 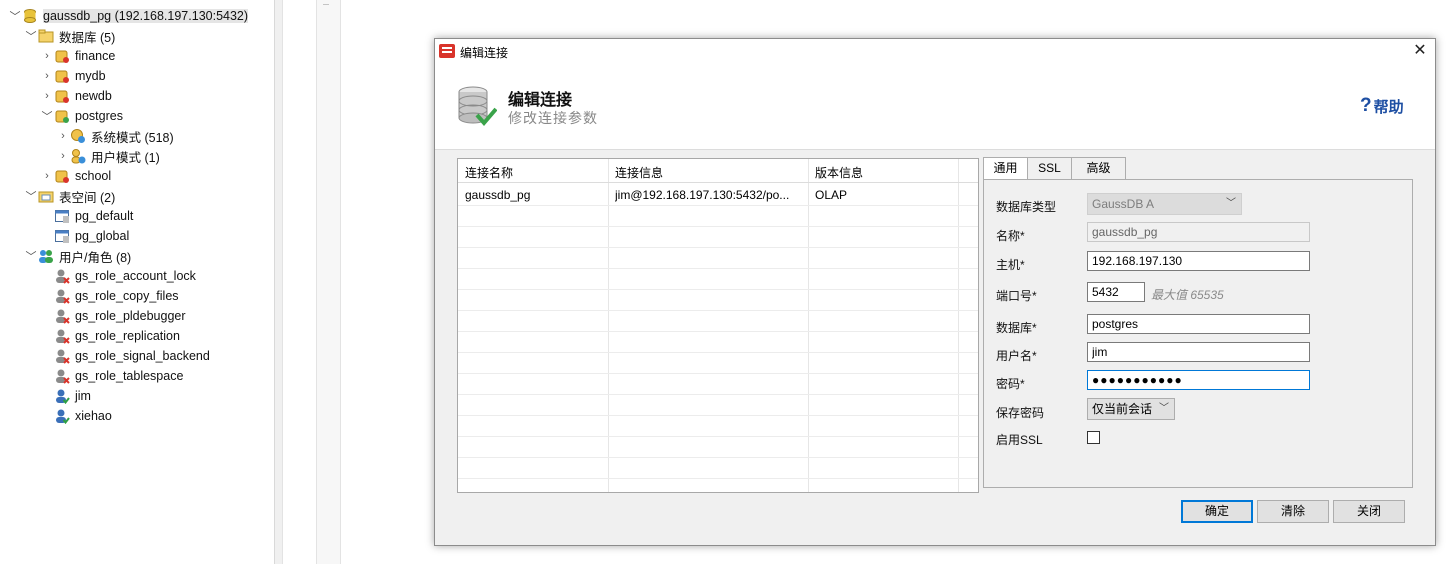 What do you see at coordinates (72, 396) in the screenshot?
I see `tree-node-user: jim` at bounding box center [72, 396].